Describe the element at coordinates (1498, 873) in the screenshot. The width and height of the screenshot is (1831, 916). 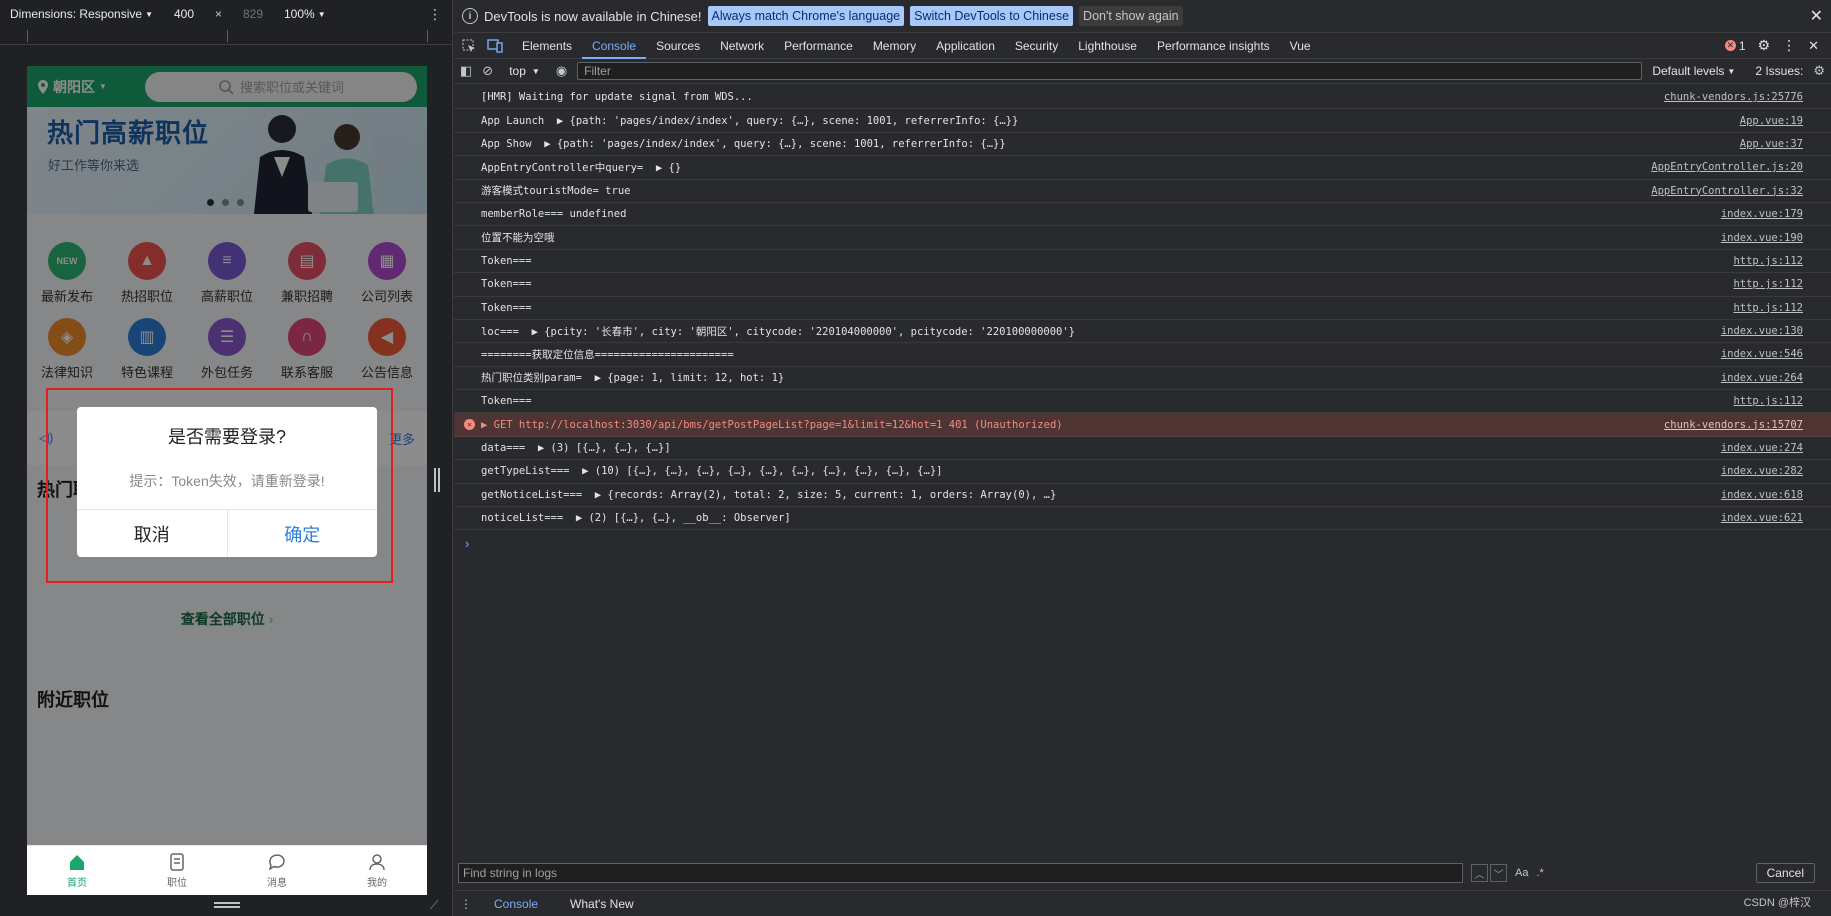
I see `find-next-icon: ﹀` at that location.